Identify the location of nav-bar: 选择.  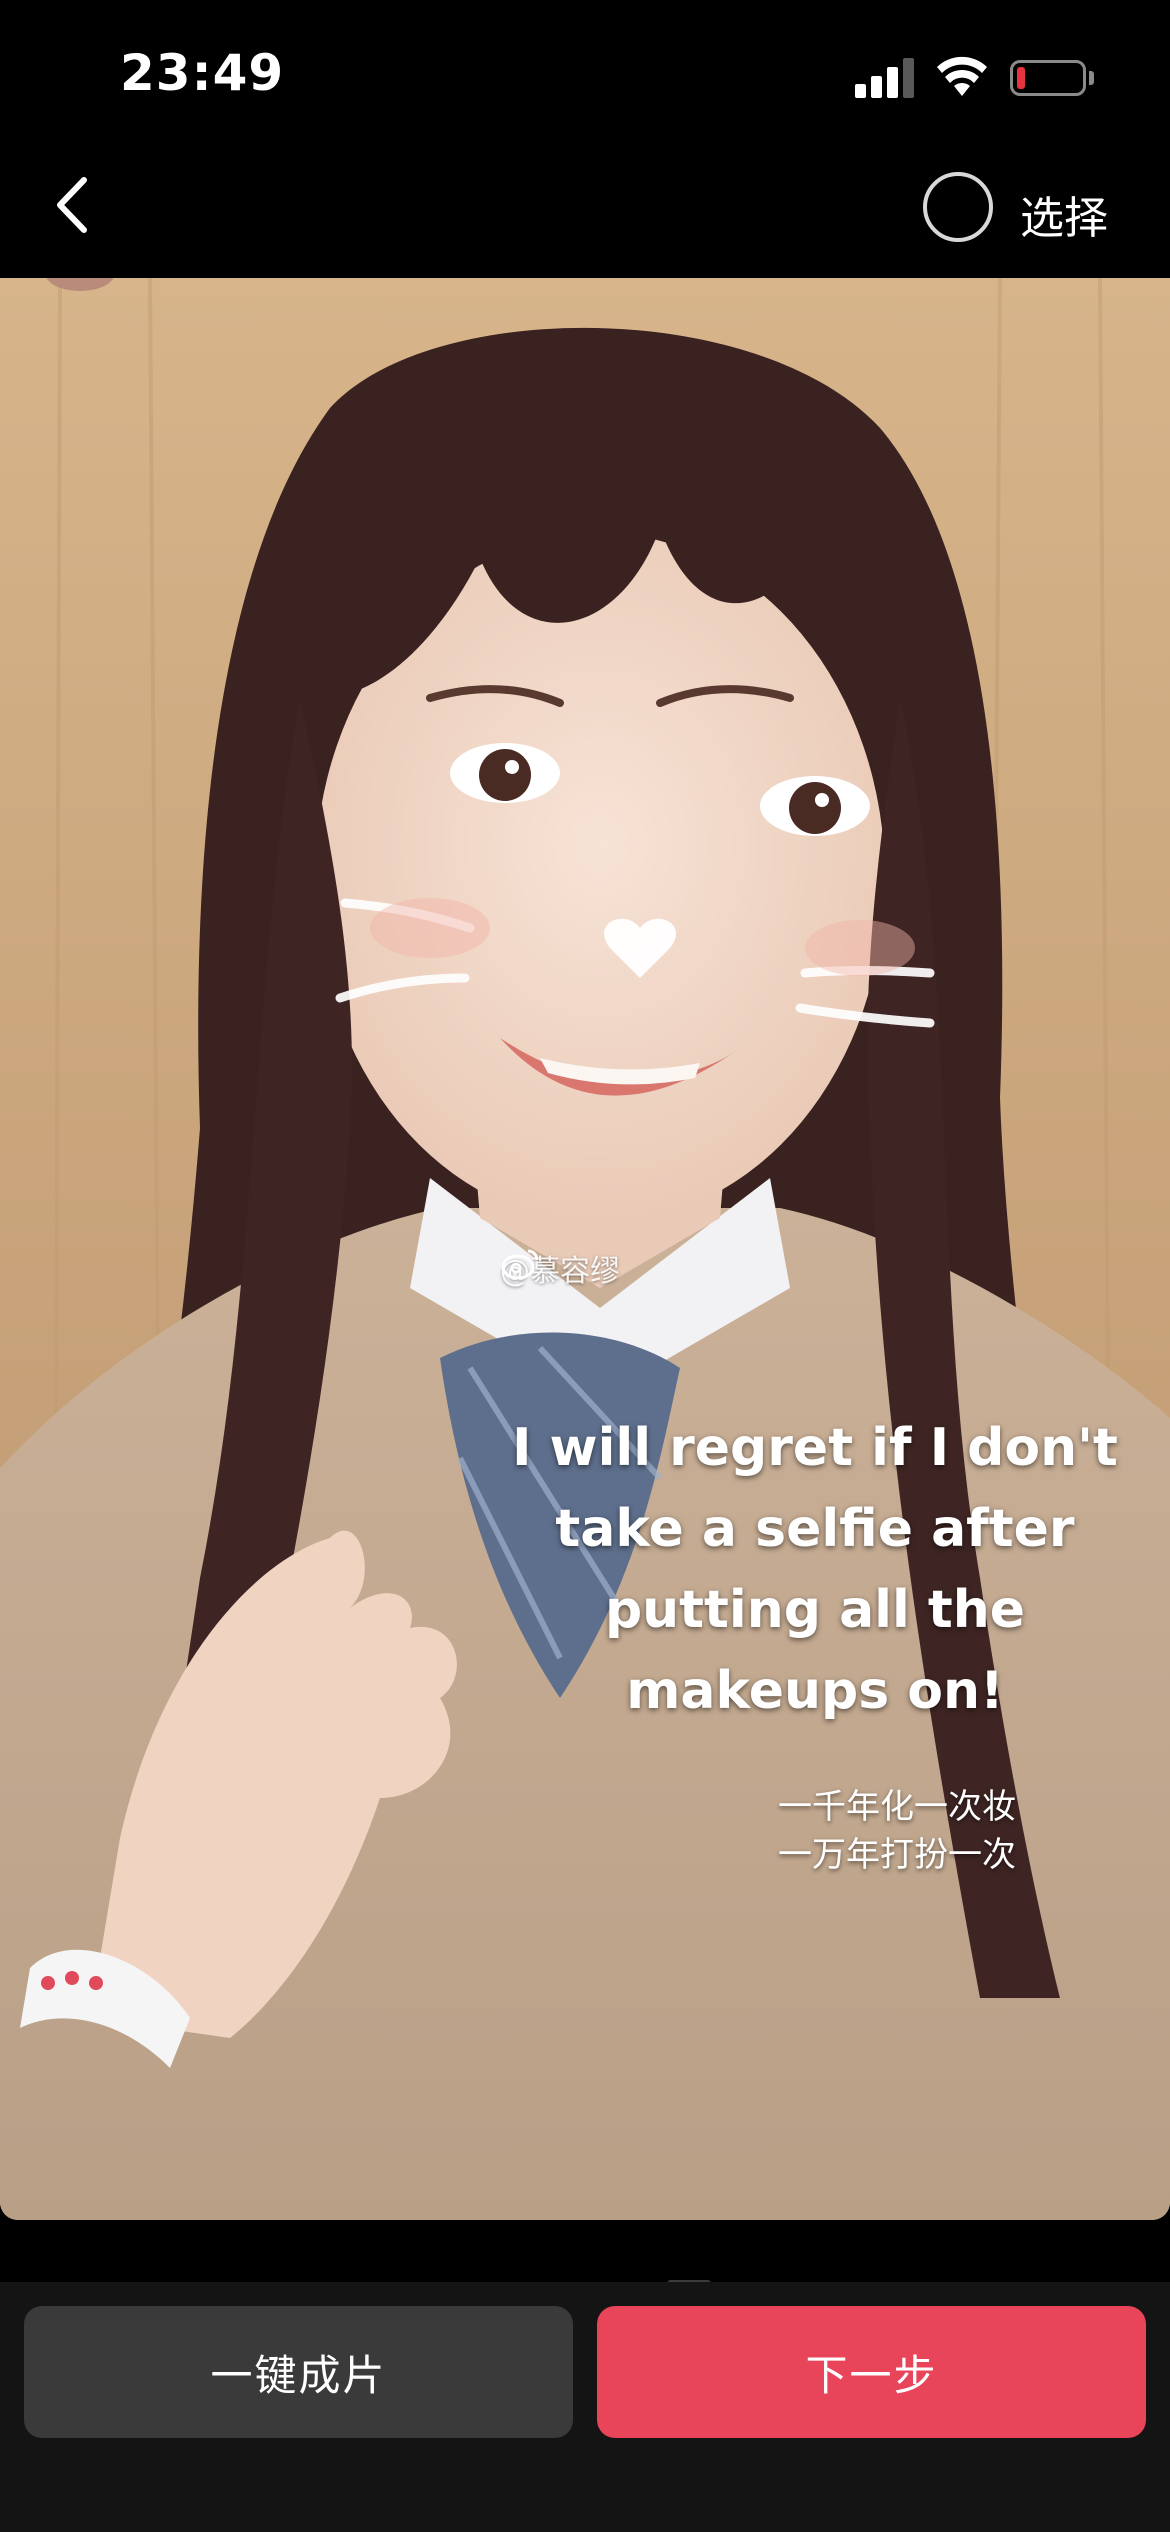
(585, 214).